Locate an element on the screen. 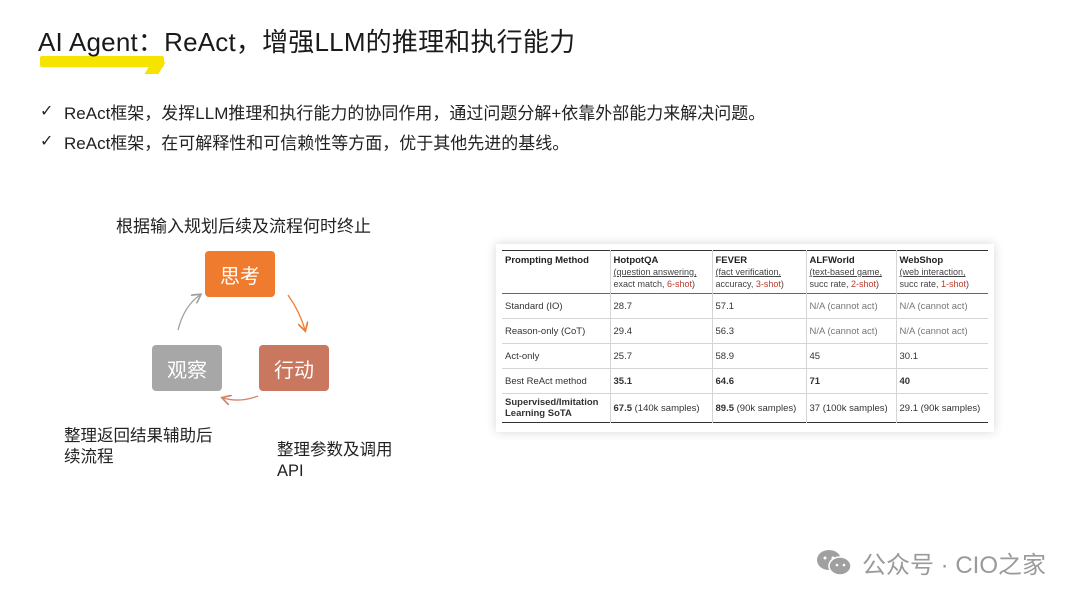 The width and height of the screenshot is (1080, 607). watermark-text: 公众号 · CIO之家 is located at coordinates (954, 565).